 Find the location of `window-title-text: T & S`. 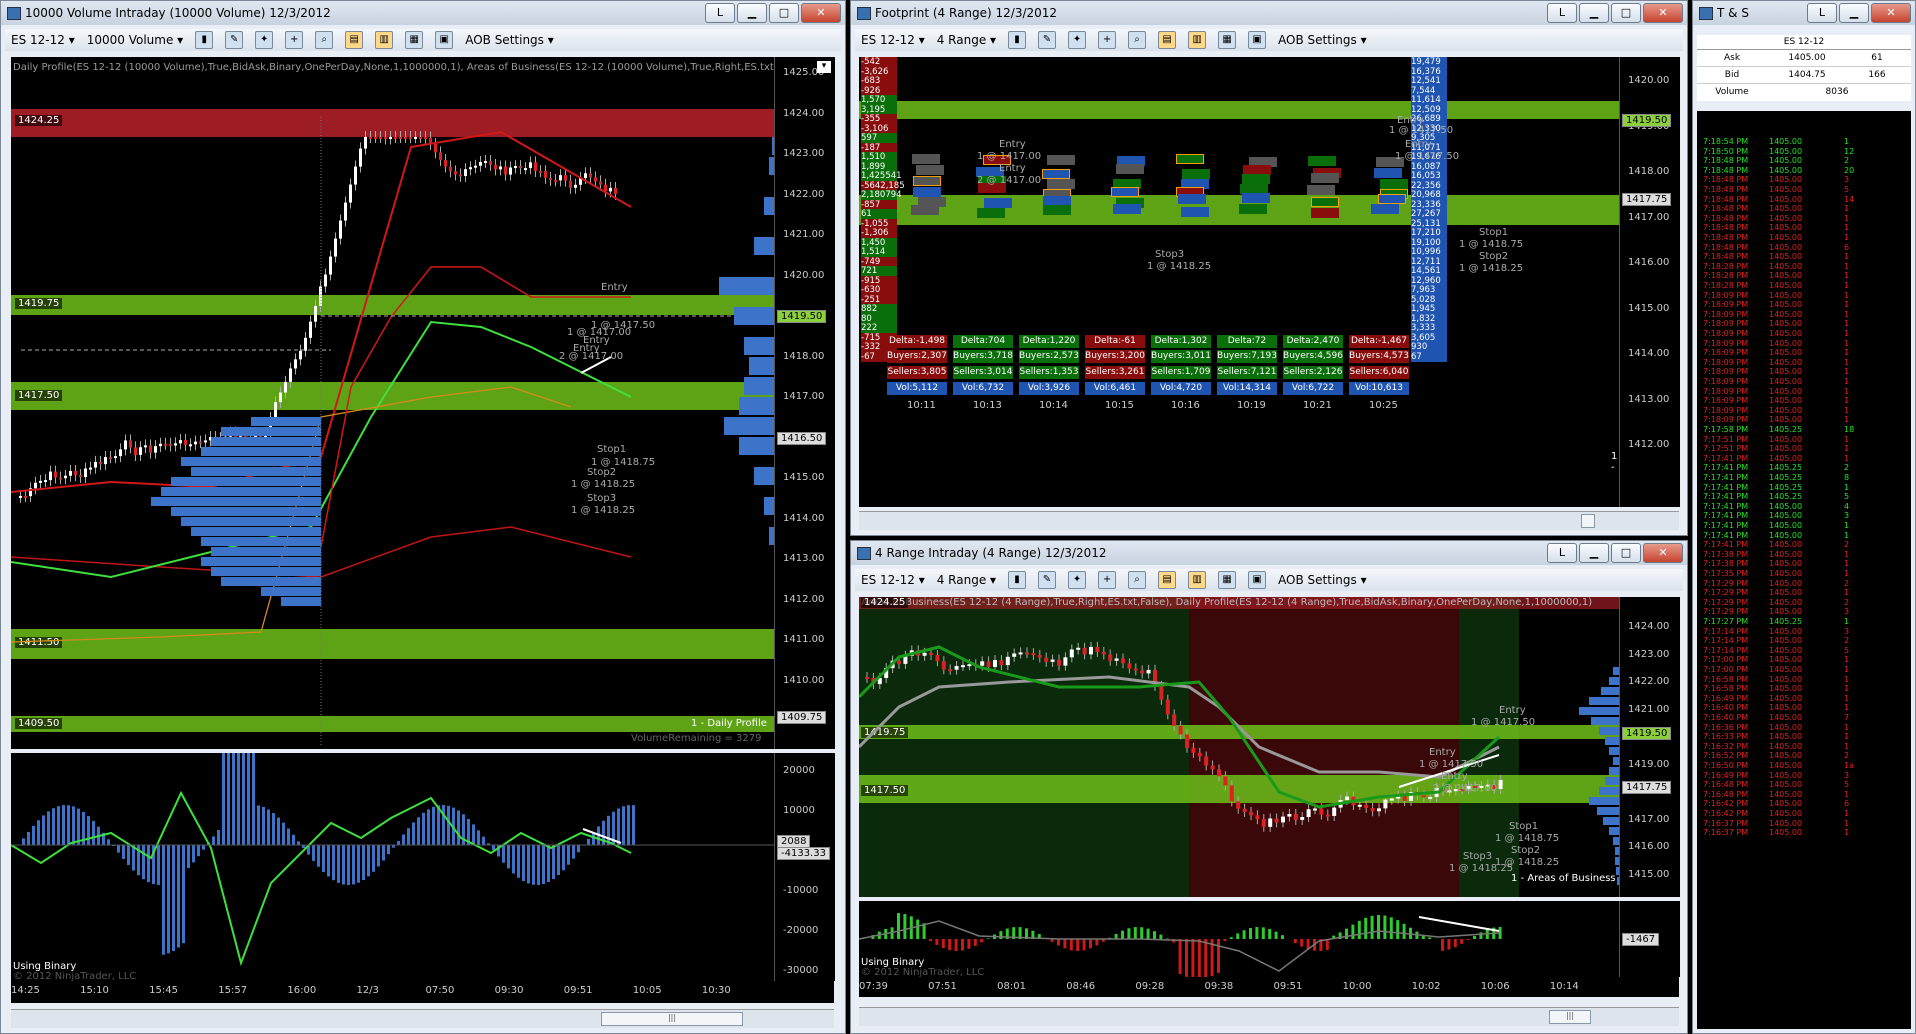

window-title-text: T & S is located at coordinates (1733, 13).